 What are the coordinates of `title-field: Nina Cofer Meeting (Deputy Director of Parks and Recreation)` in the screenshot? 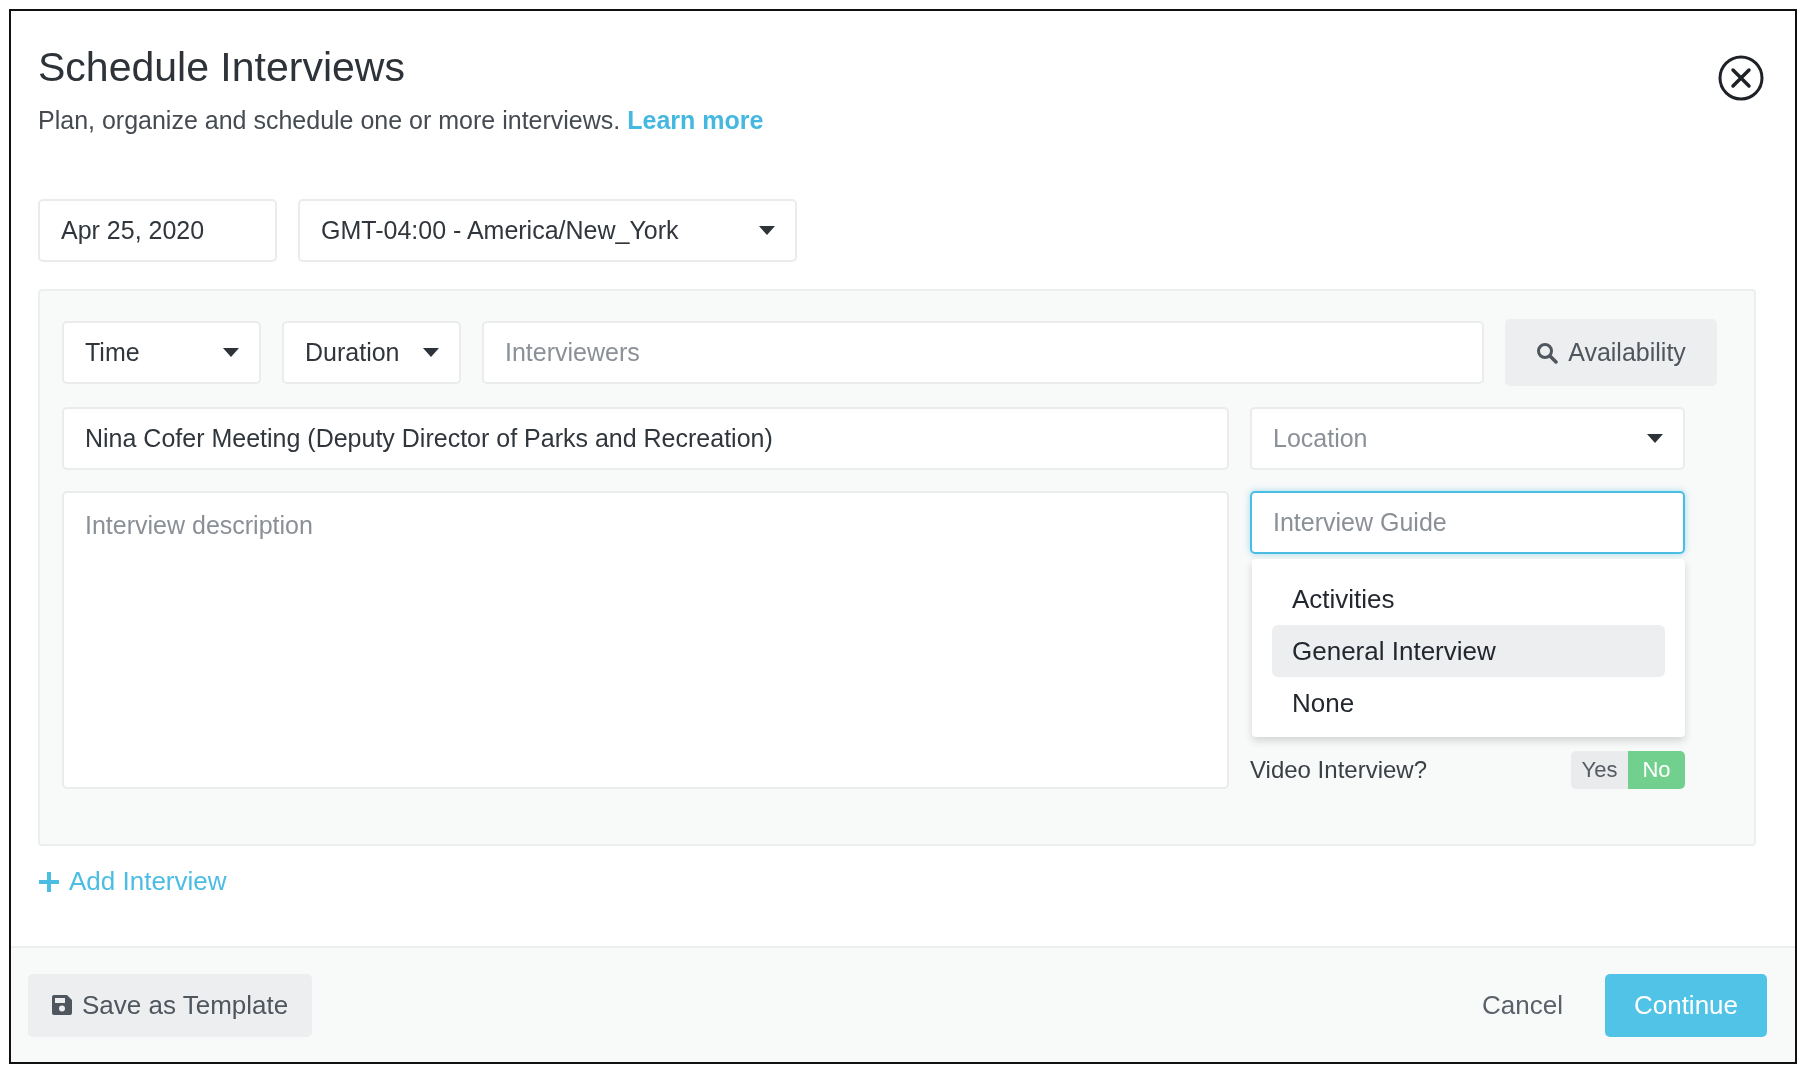 It's located at (645, 438).